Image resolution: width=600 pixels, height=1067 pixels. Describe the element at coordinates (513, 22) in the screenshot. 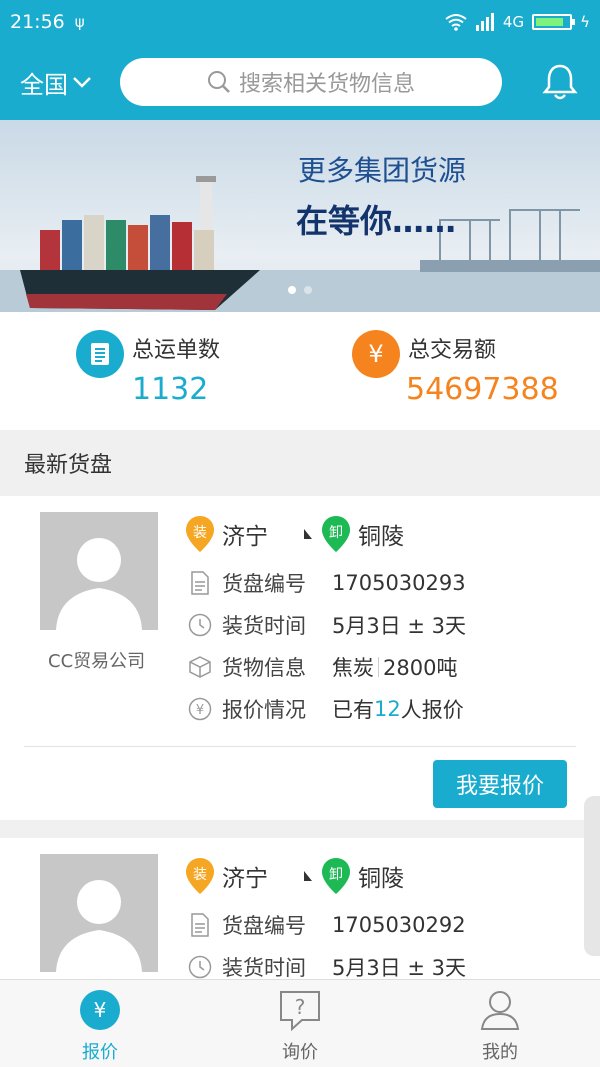

I see `network-type: 4G` at that location.